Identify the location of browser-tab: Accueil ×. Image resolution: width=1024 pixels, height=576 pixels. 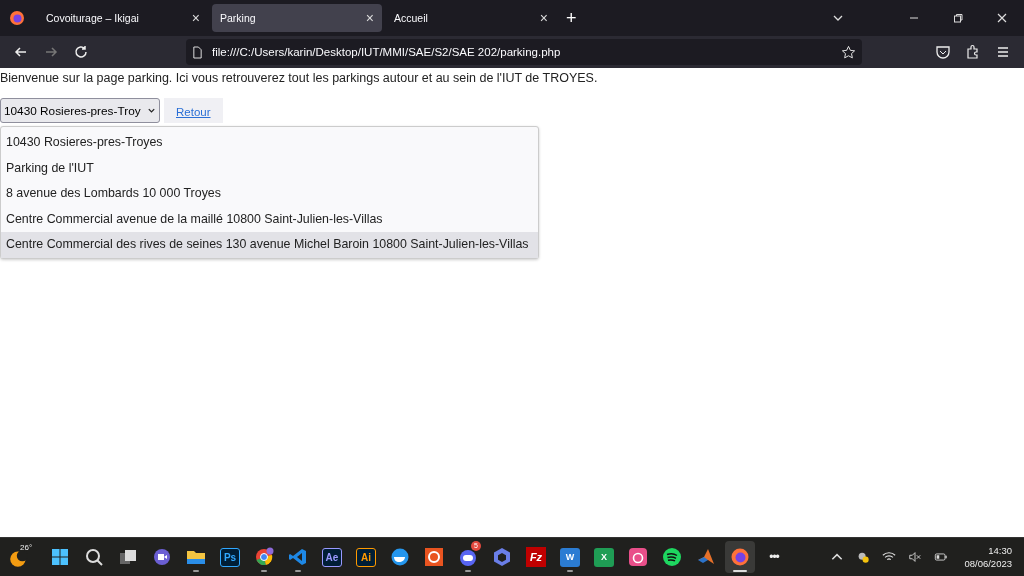
(471, 18).